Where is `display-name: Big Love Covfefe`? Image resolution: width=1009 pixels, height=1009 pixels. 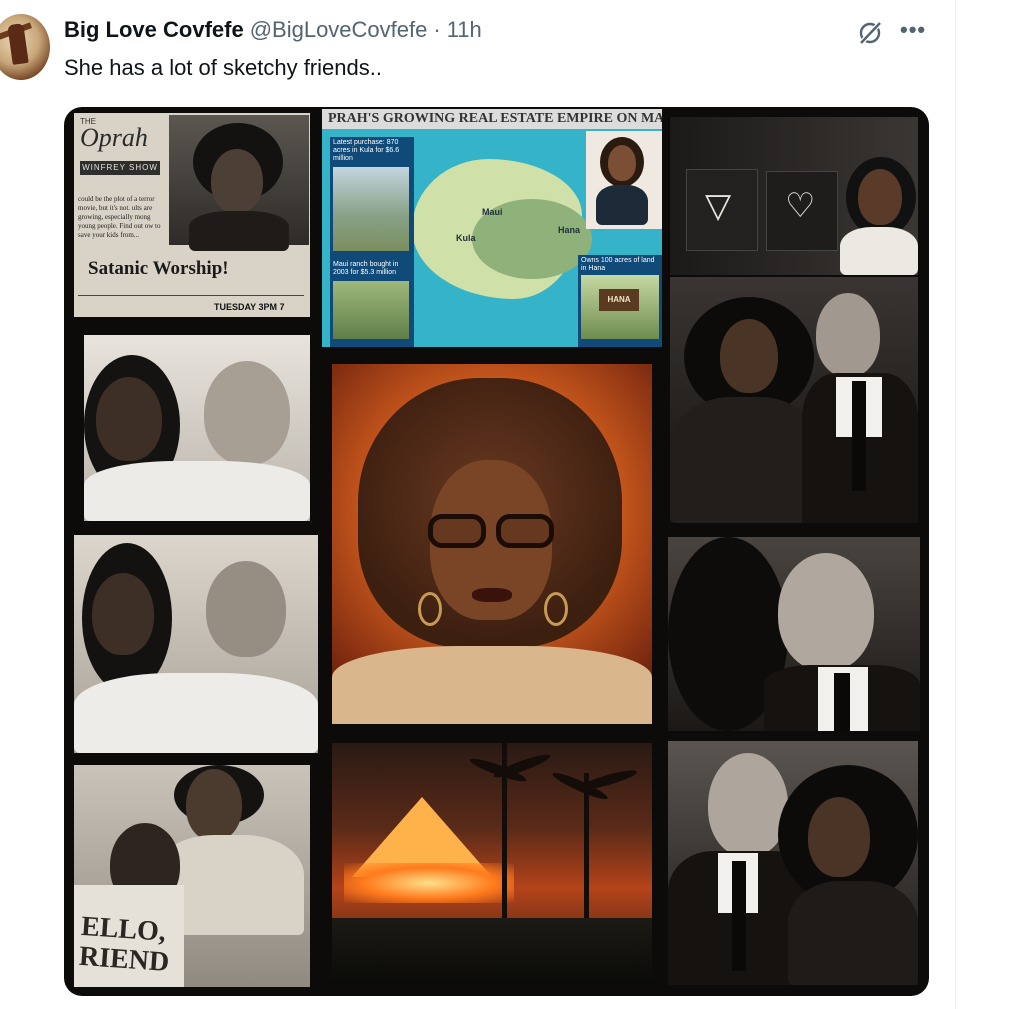
display-name: Big Love Covfefe is located at coordinates (154, 30).